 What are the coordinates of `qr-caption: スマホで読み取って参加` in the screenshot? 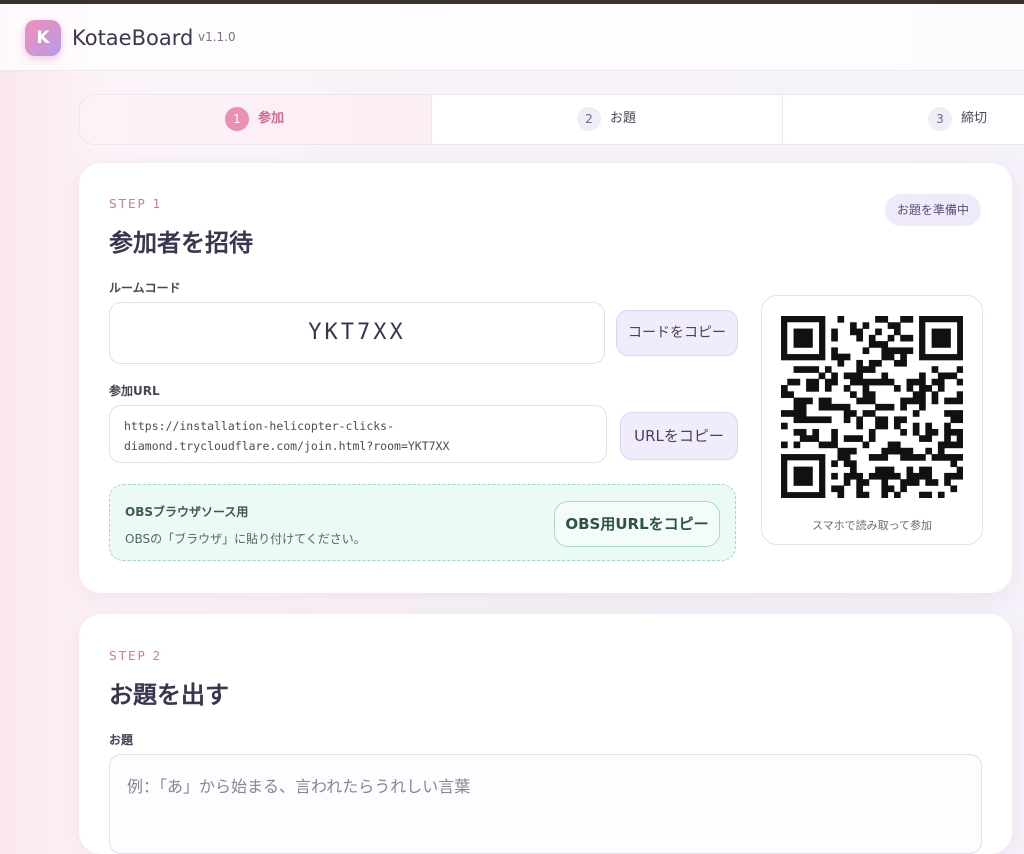 It's located at (872, 525).